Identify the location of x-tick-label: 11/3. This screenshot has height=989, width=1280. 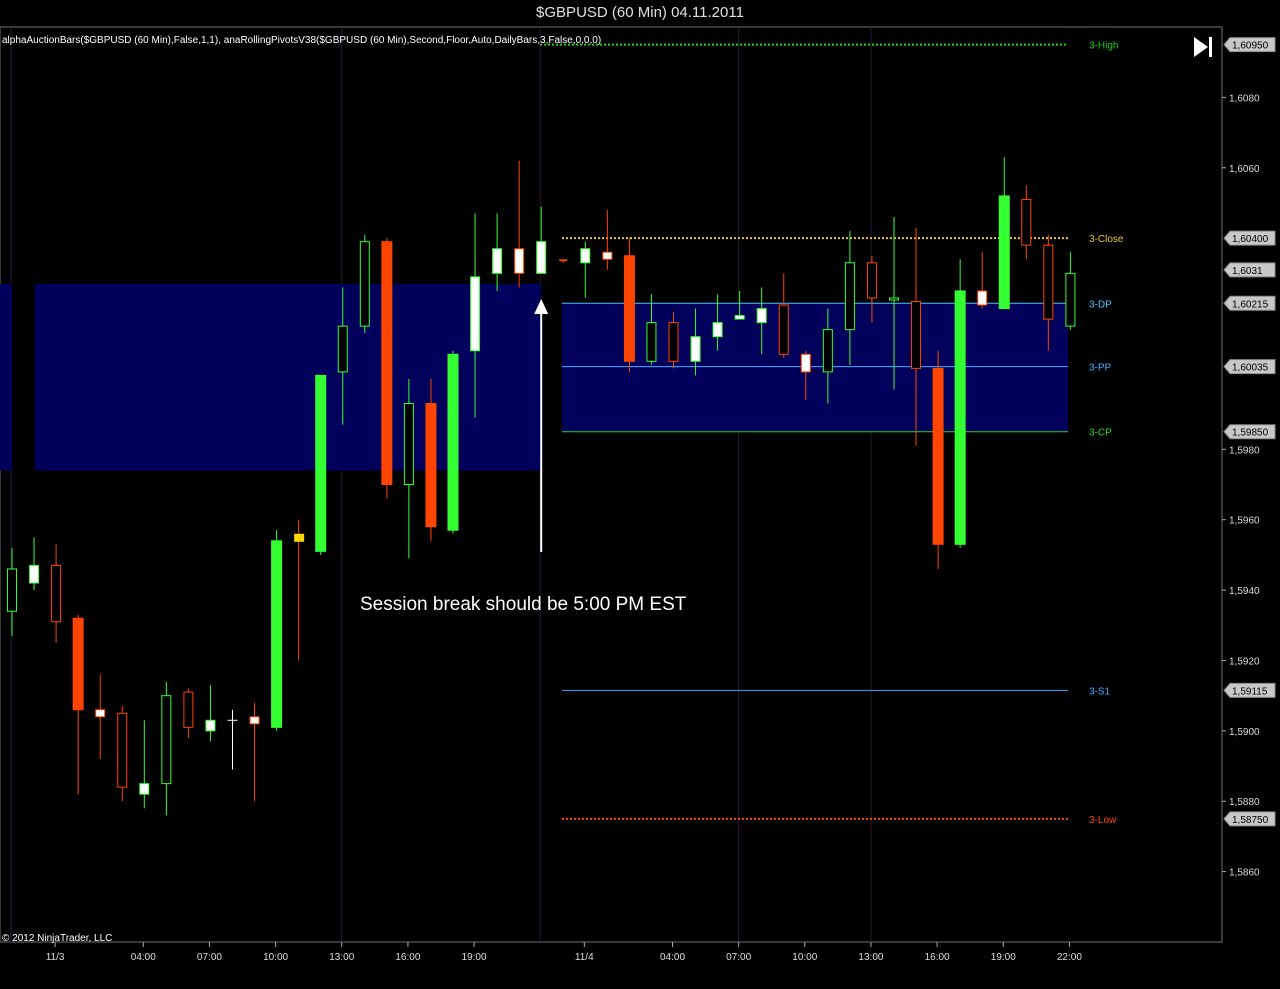
(55, 957).